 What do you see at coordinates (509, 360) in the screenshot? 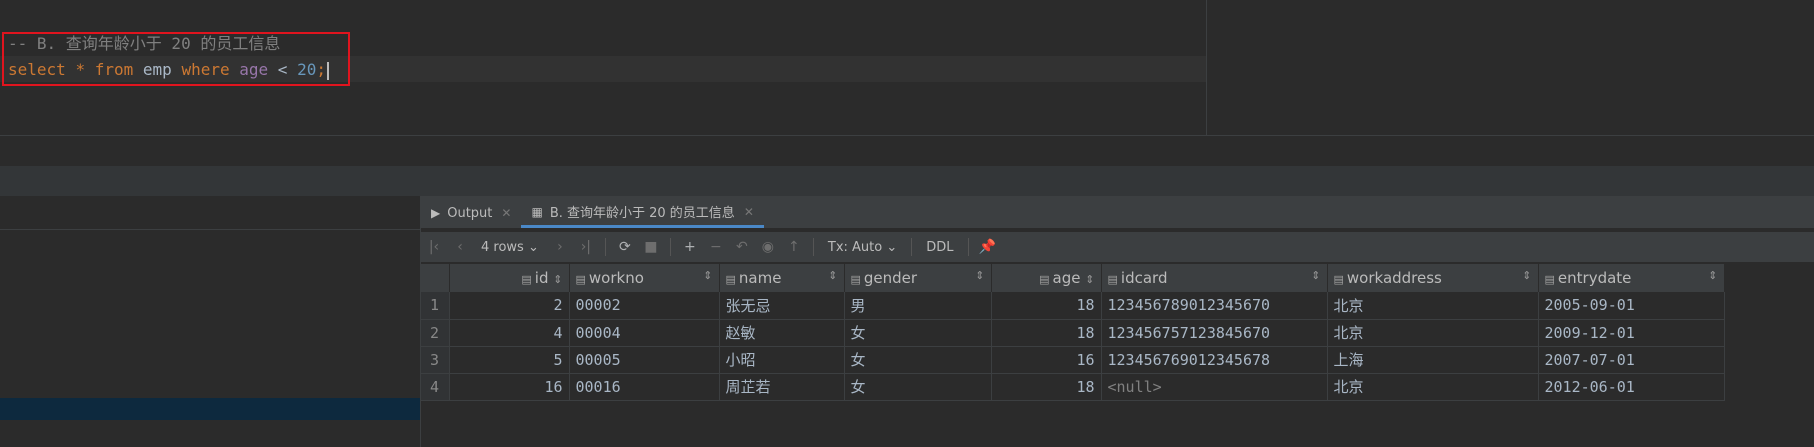
I see `cell-id: 5` at bounding box center [509, 360].